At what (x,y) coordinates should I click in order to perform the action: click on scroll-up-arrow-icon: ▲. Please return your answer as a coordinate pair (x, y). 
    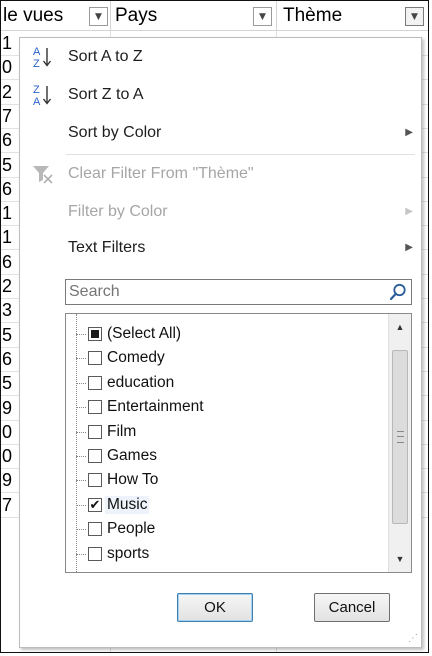
    Looking at the image, I should click on (400, 327).